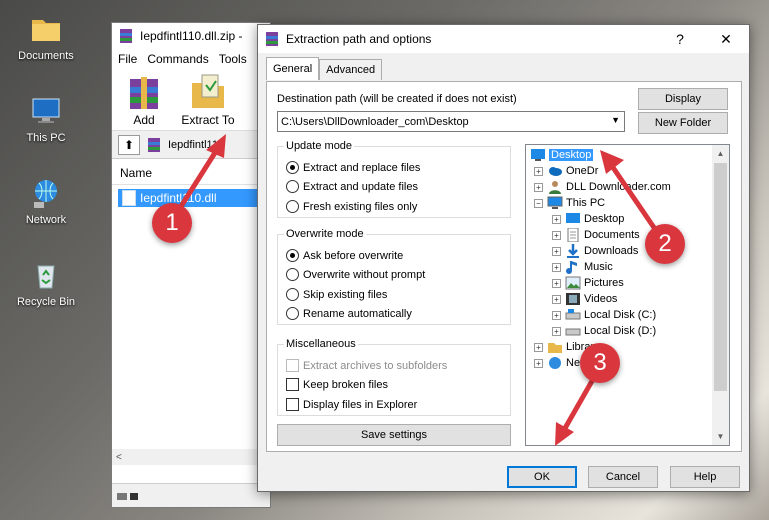  What do you see at coordinates (555, 171) in the screenshot?
I see `cloud-icon` at bounding box center [555, 171].